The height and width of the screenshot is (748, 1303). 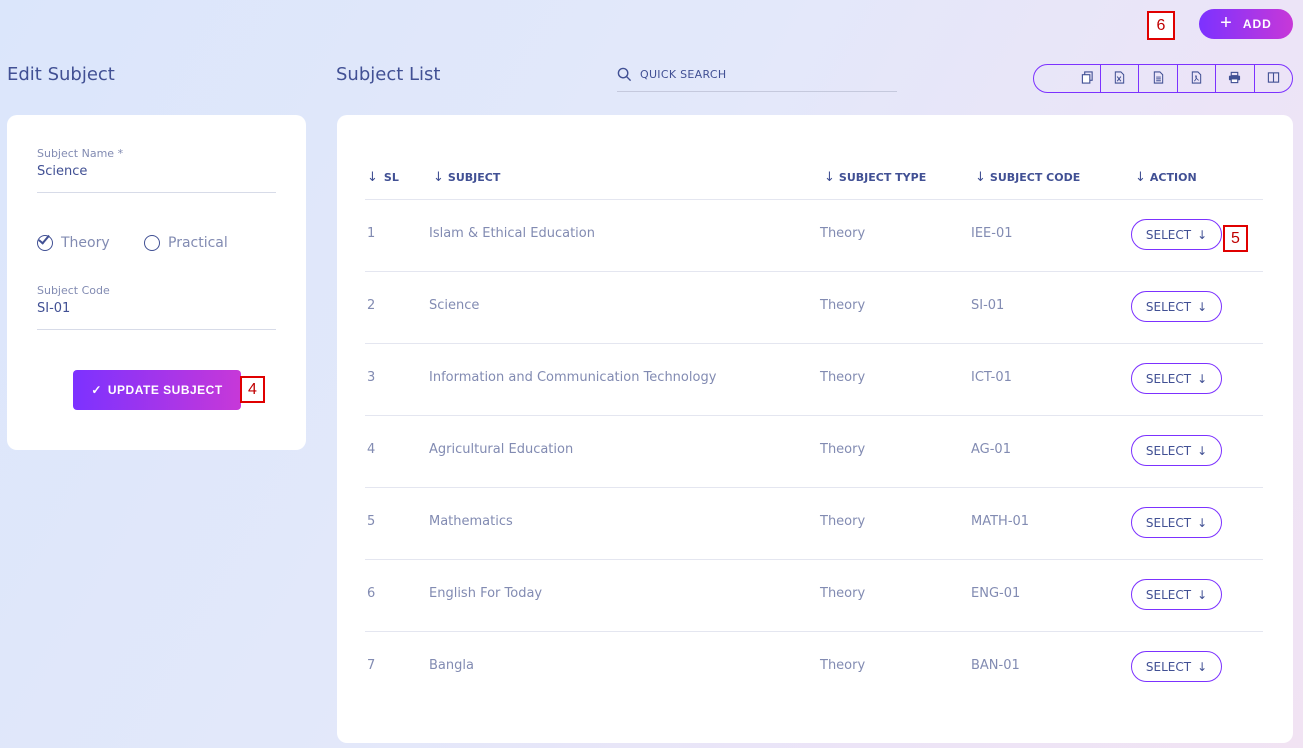 What do you see at coordinates (186, 243) in the screenshot?
I see `radio-practical: Practical` at bounding box center [186, 243].